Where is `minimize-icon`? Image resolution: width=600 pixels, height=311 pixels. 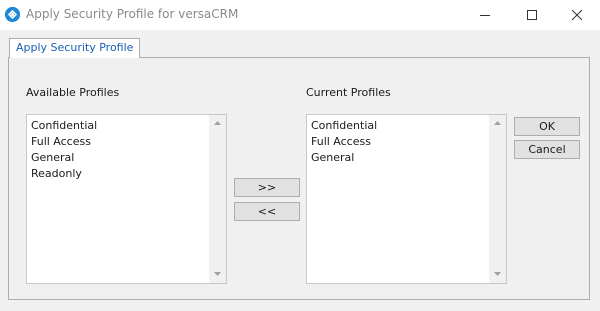
minimize-icon is located at coordinates (485, 15).